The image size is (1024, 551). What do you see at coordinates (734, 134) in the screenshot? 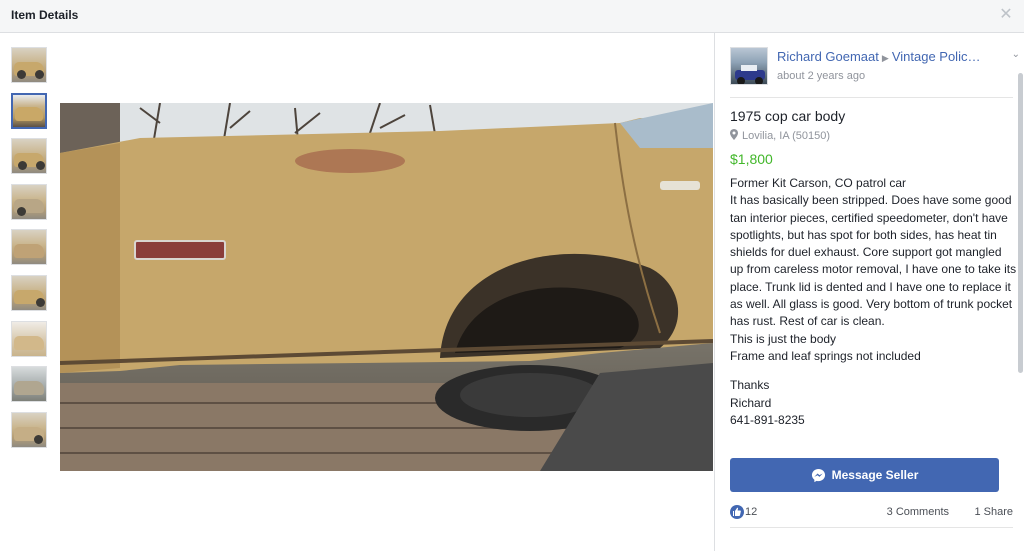
I see `location-pin-icon` at bounding box center [734, 134].